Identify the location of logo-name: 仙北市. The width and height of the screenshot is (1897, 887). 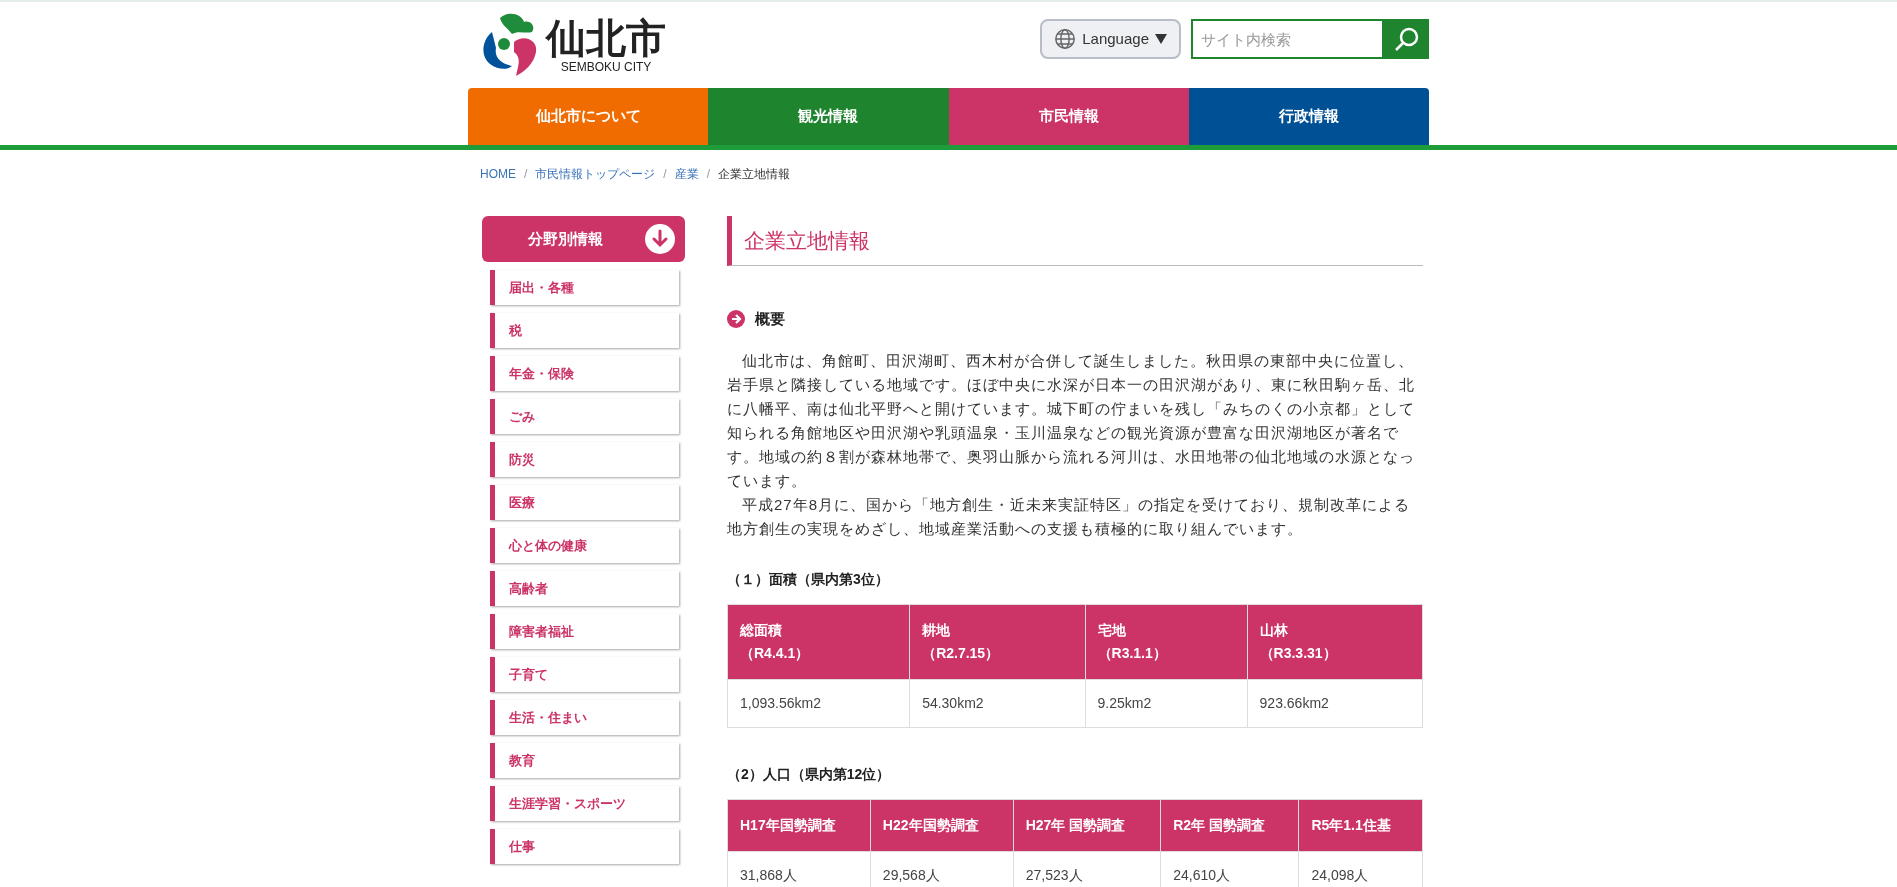
(606, 38).